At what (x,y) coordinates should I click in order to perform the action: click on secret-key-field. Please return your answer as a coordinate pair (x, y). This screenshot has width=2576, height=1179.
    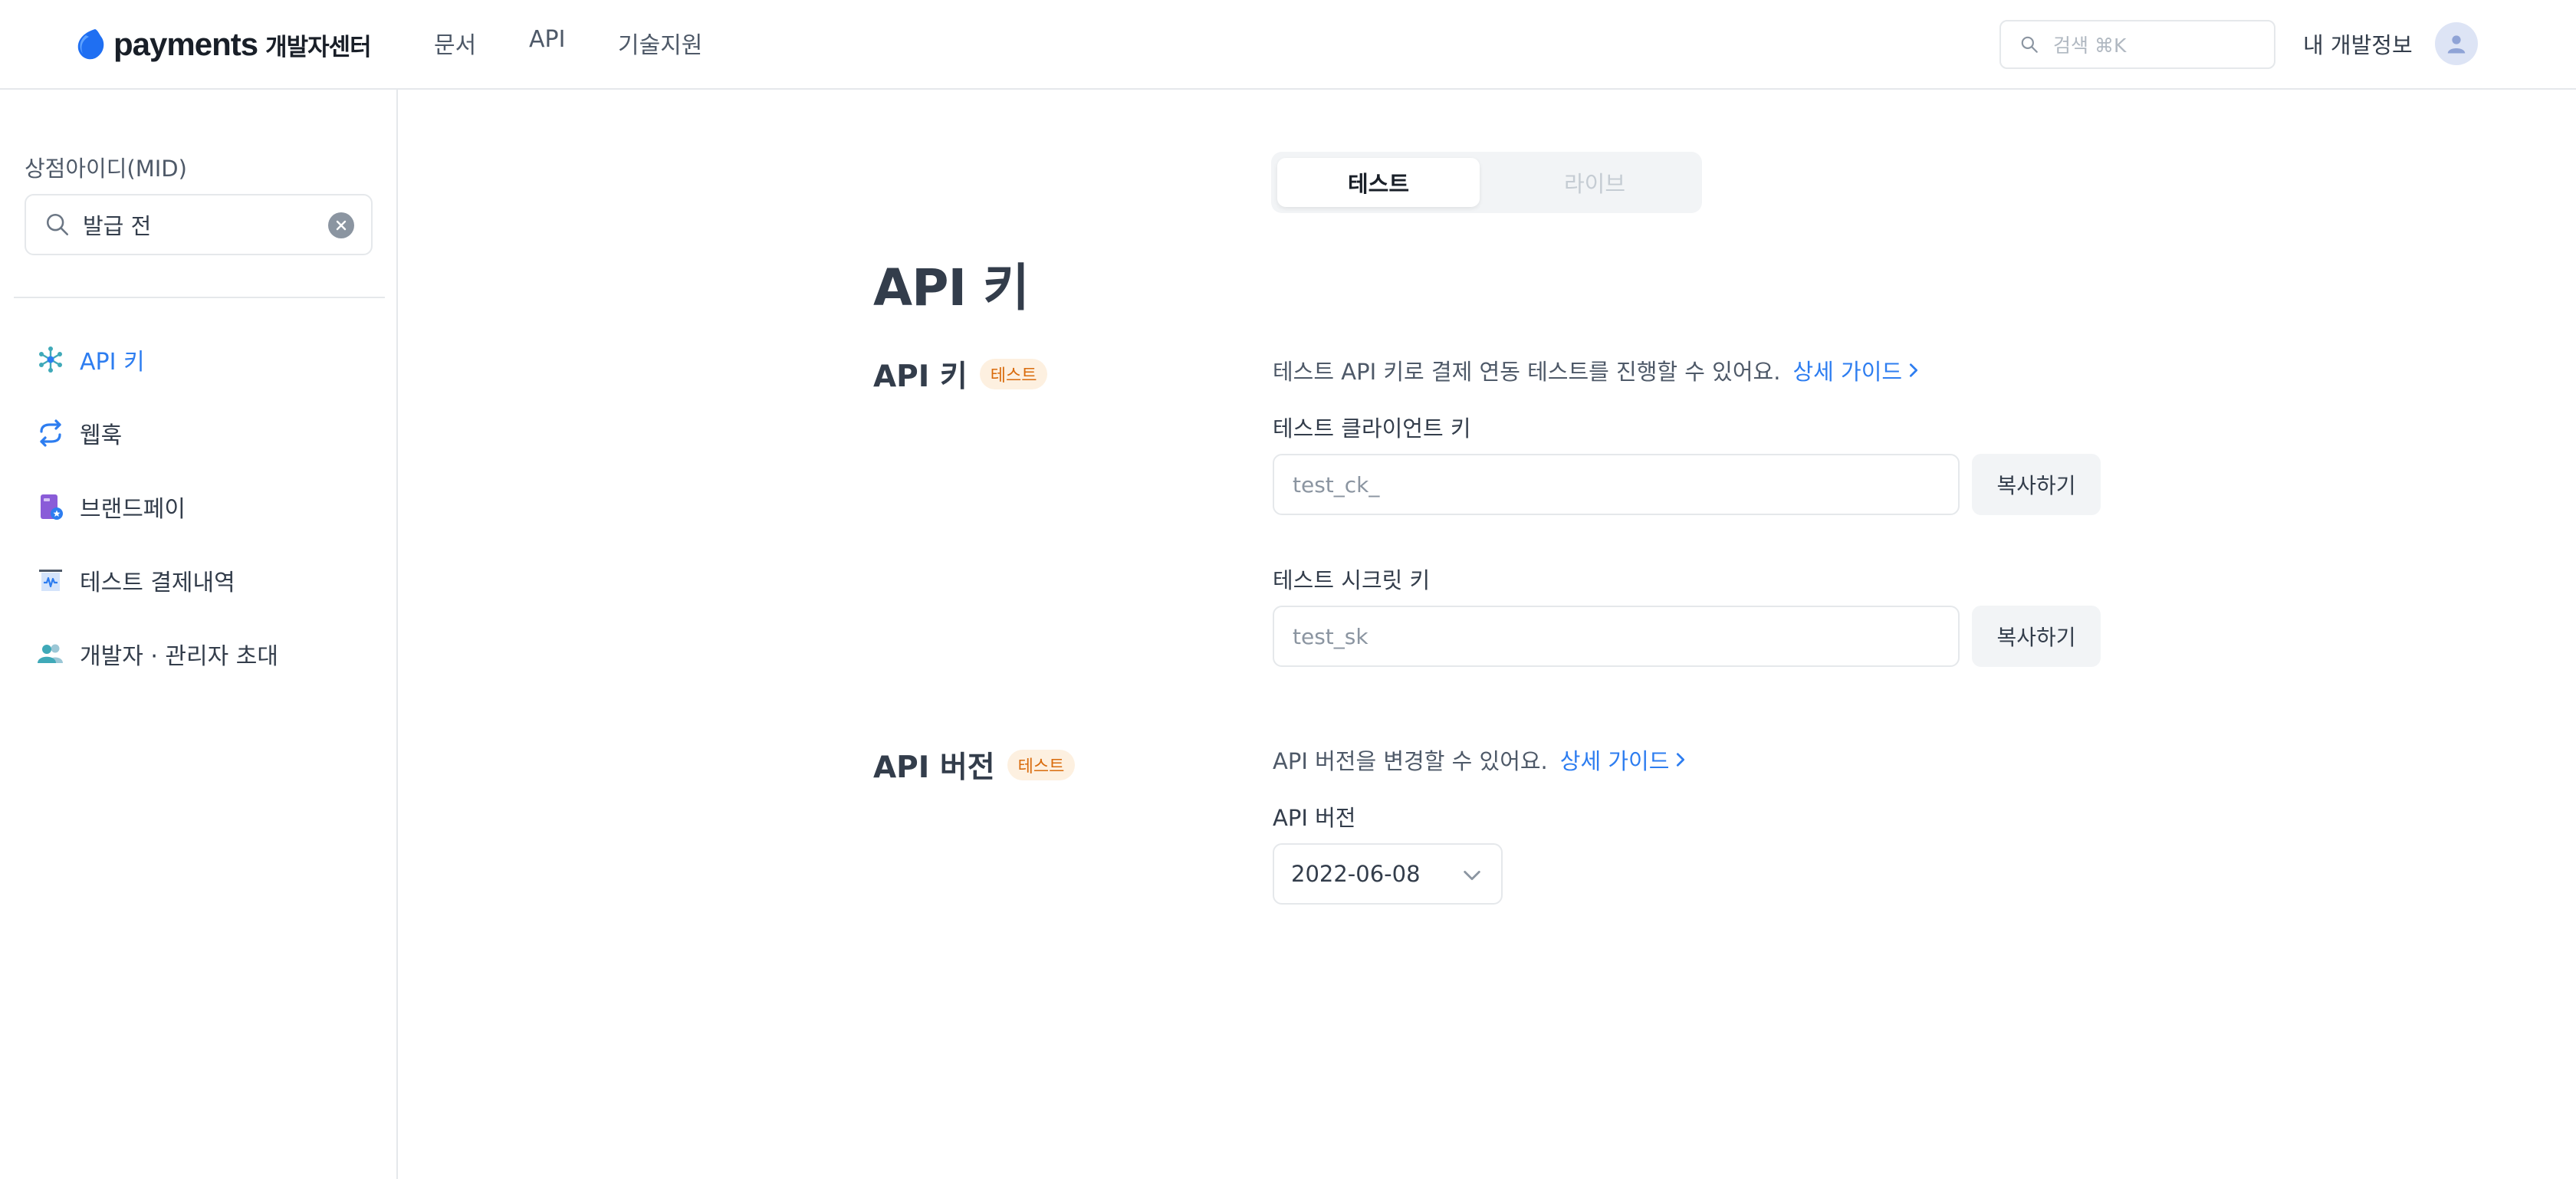
    Looking at the image, I should click on (1617, 636).